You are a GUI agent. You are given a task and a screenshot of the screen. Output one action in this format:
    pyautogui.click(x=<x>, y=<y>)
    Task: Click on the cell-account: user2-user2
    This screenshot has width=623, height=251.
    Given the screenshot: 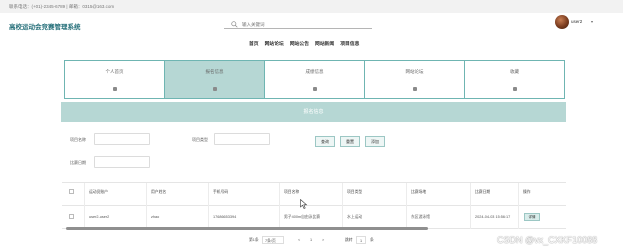 What is the action you would take?
    pyautogui.click(x=115, y=217)
    